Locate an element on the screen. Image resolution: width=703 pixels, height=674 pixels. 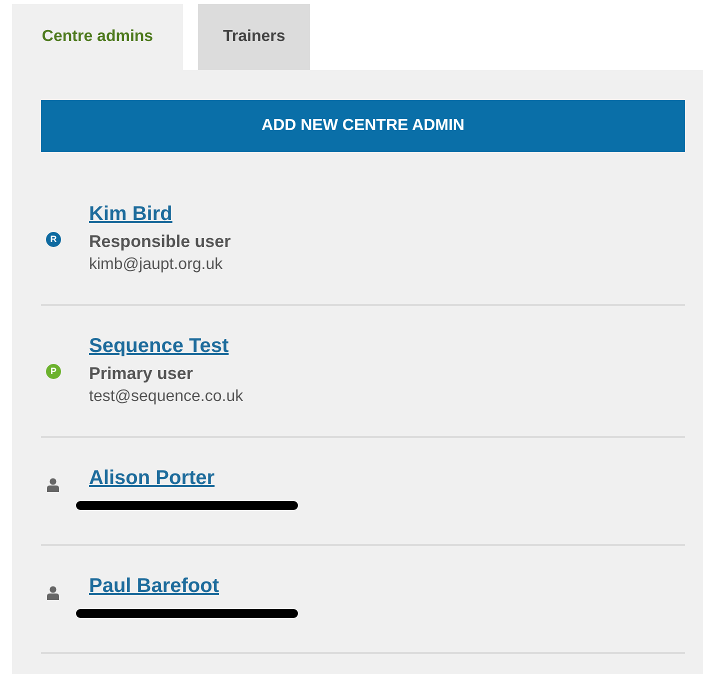
user-email: test@sequence.co.uk is located at coordinates (166, 397).